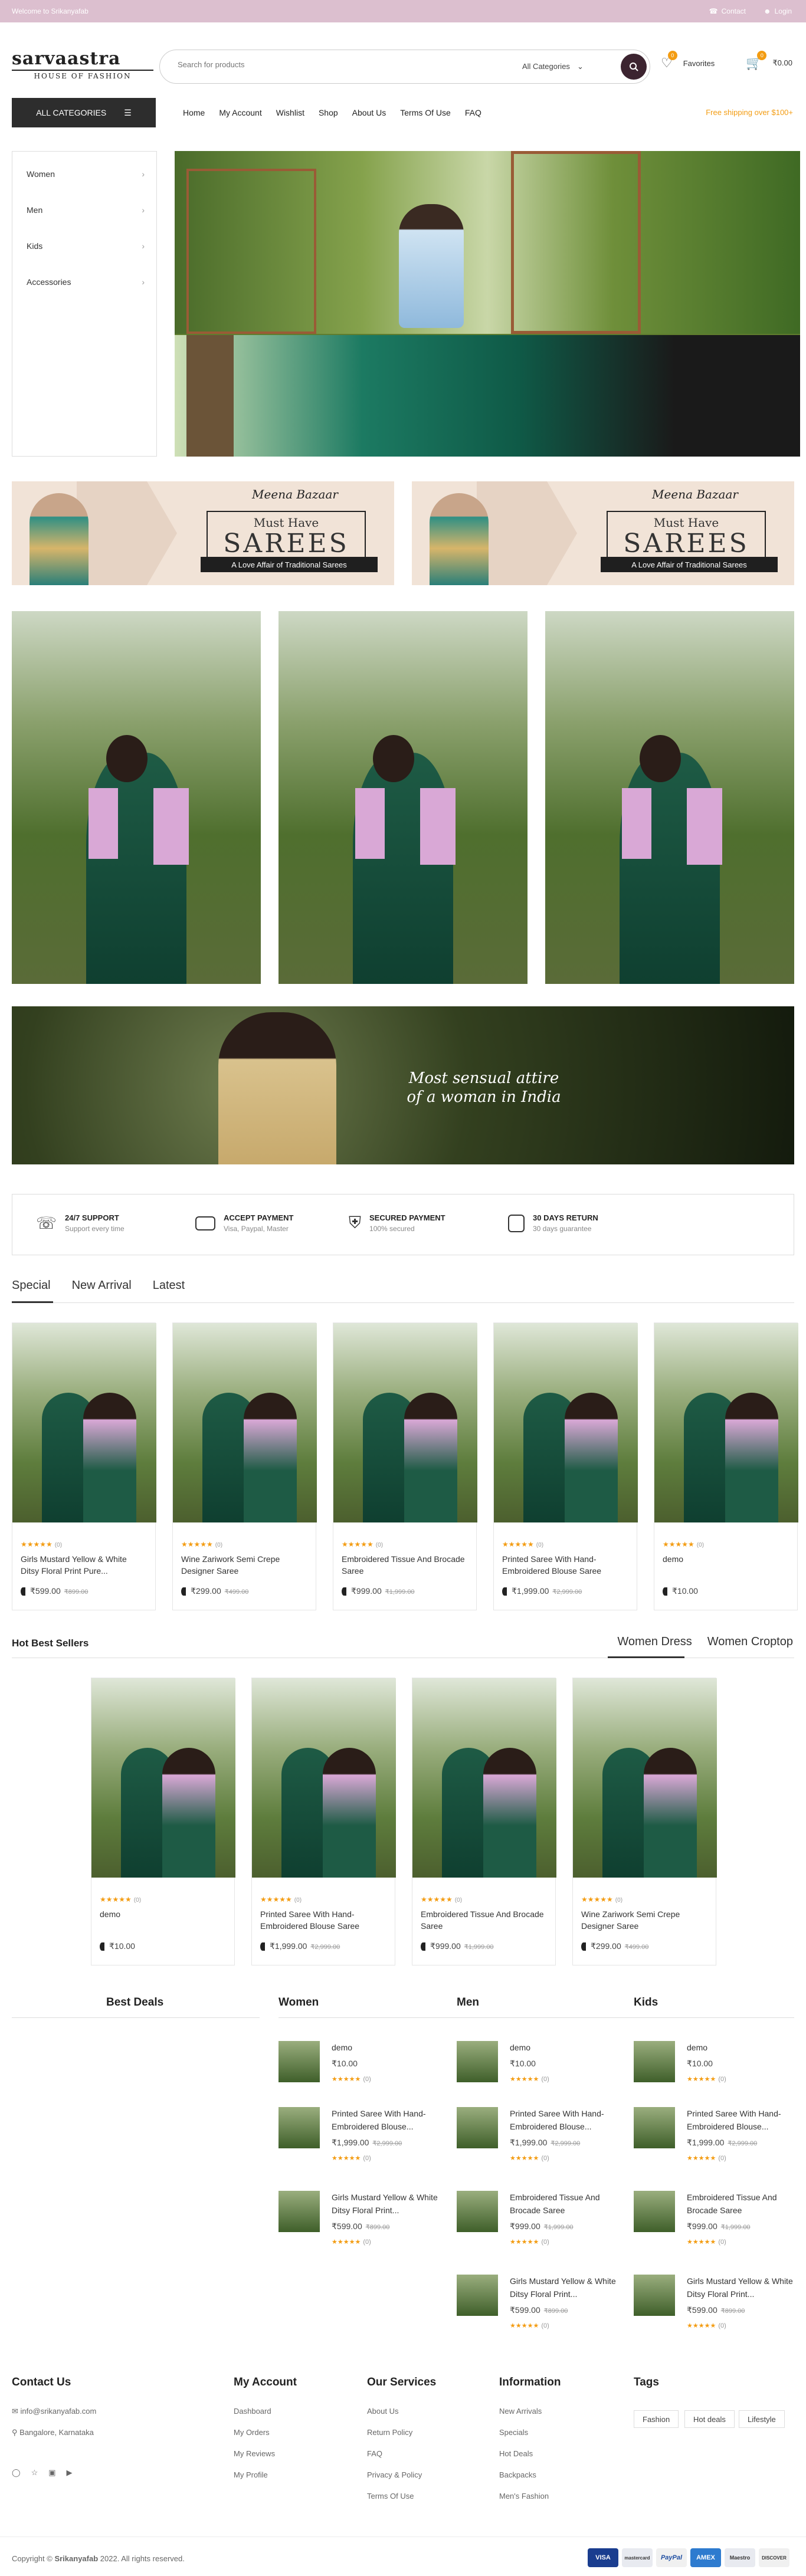  I want to click on footer-link-privacy: Privacy & Policy, so click(394, 2474).